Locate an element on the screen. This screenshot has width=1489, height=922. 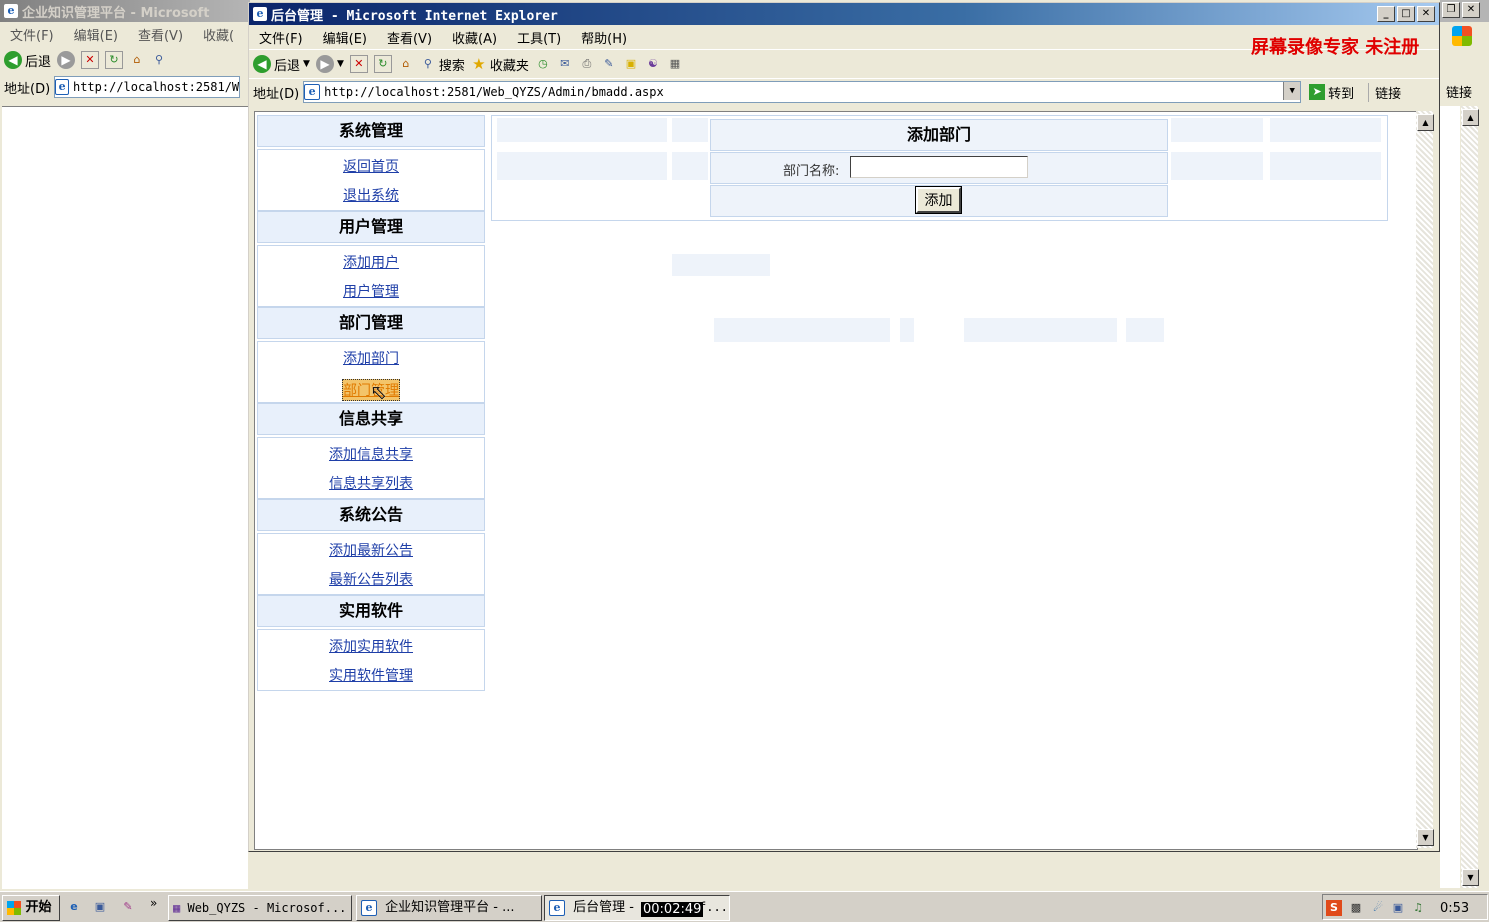
nav-group-users: 添加用户 用户管理 is located at coordinates (371, 276).